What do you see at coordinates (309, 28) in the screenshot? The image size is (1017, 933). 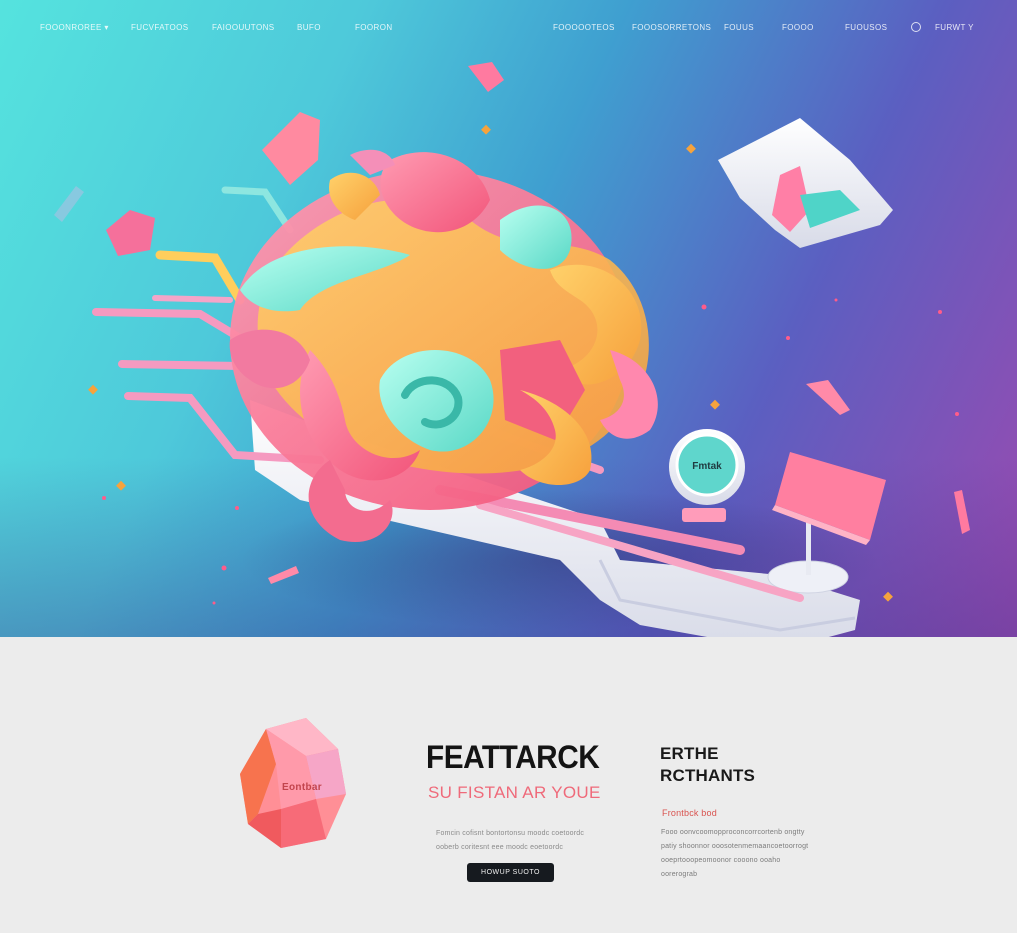 I see `nav-item-4: BUFO` at bounding box center [309, 28].